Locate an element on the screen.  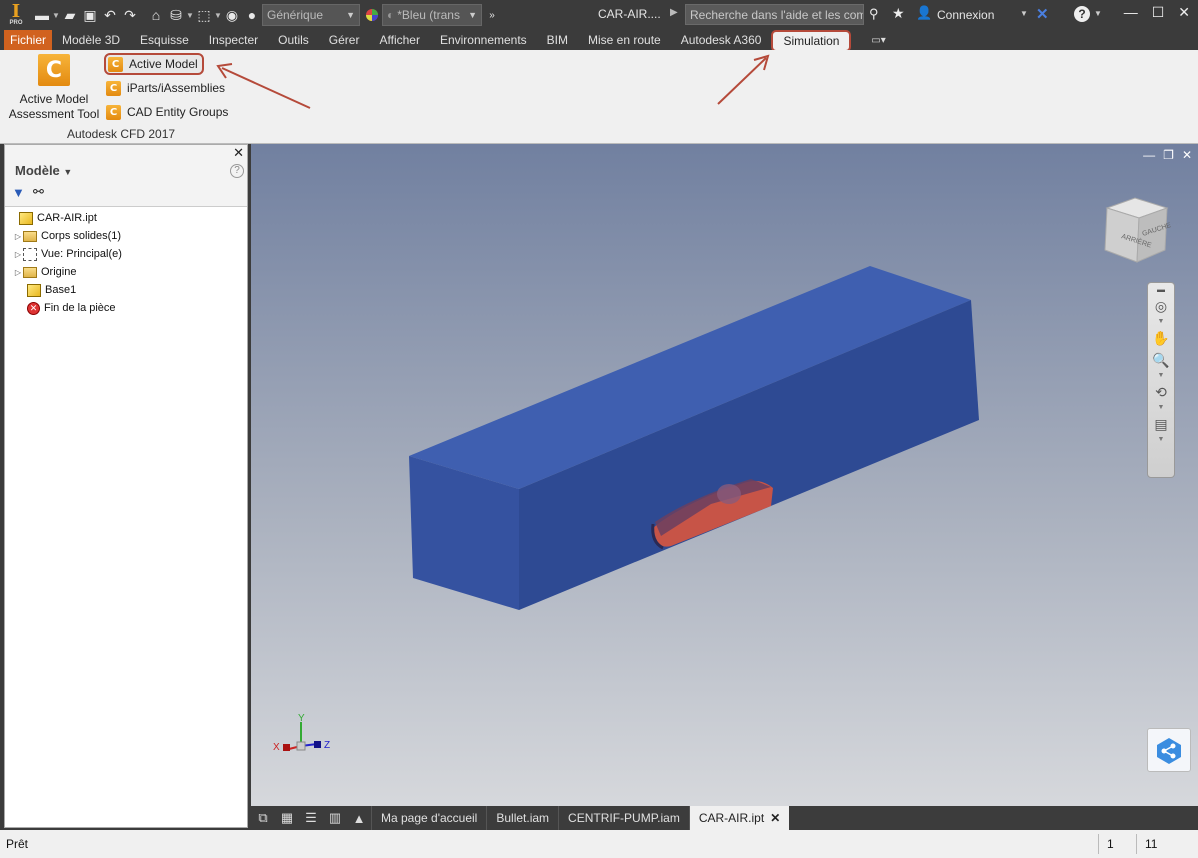
update-icon: ⛁ is located at coordinates (176, 15).